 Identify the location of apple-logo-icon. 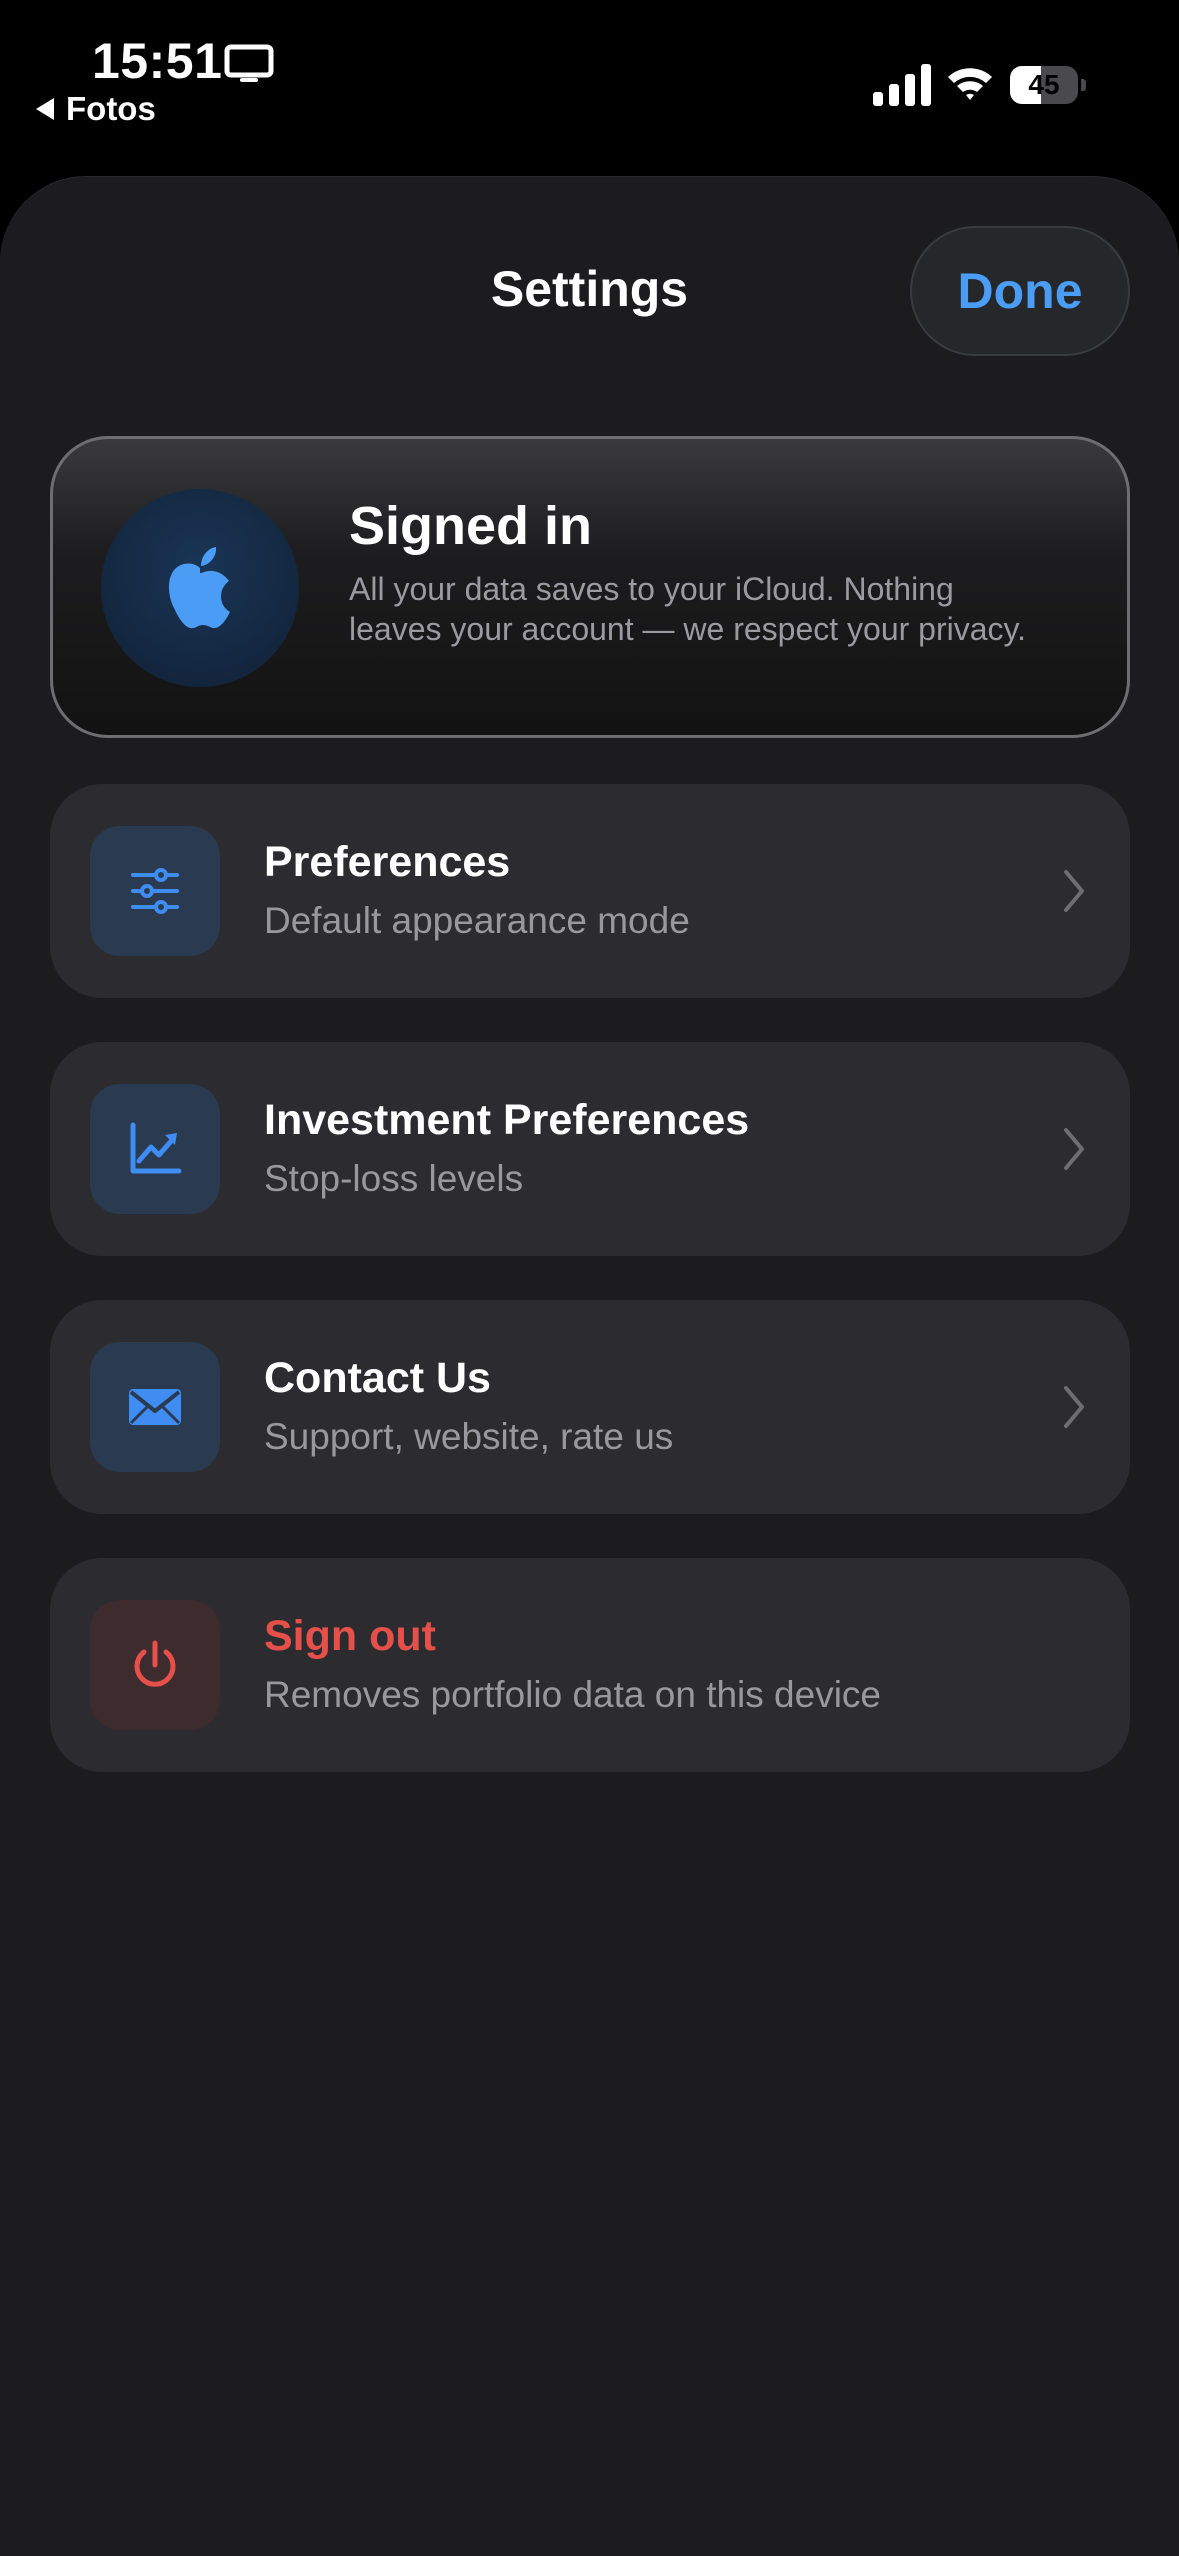
(199, 588).